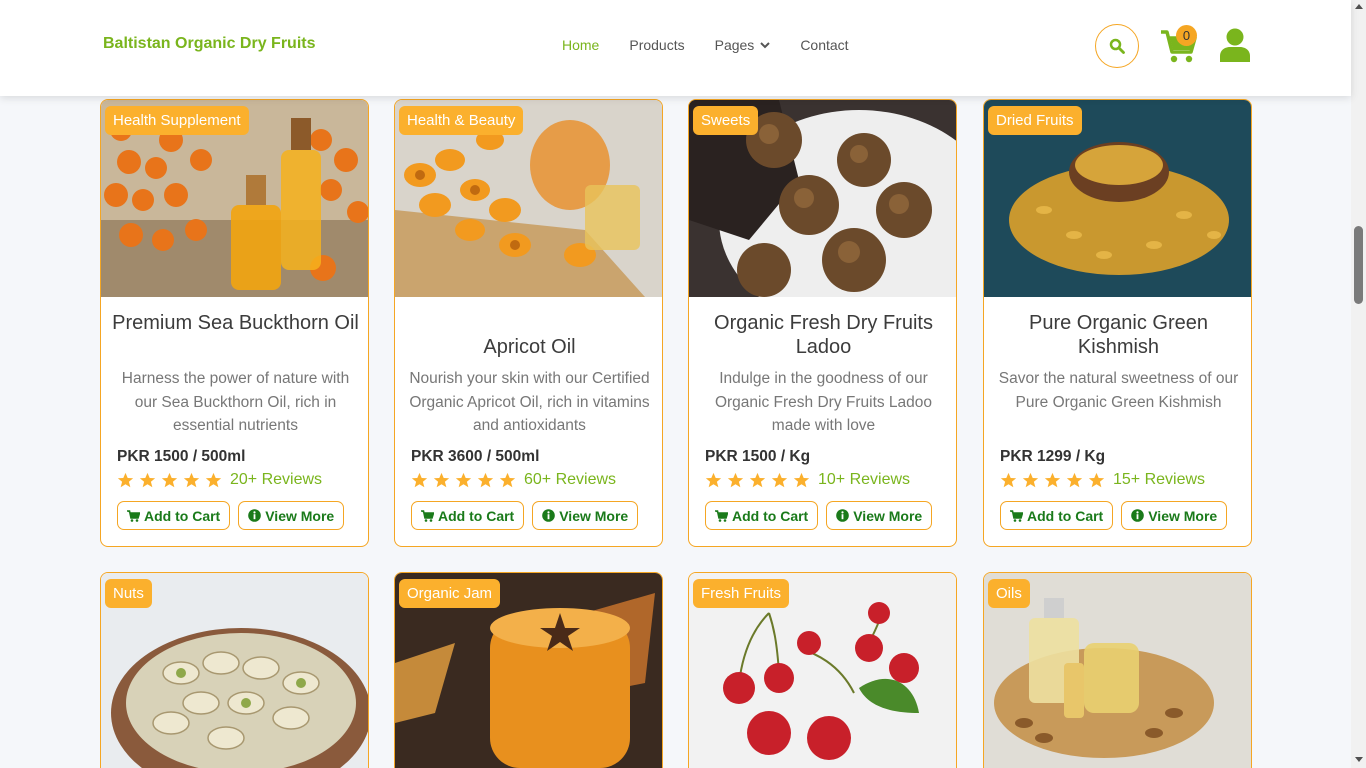 The width and height of the screenshot is (1366, 768). Describe the element at coordinates (656, 45) in the screenshot. I see `nav-products: Products` at that location.